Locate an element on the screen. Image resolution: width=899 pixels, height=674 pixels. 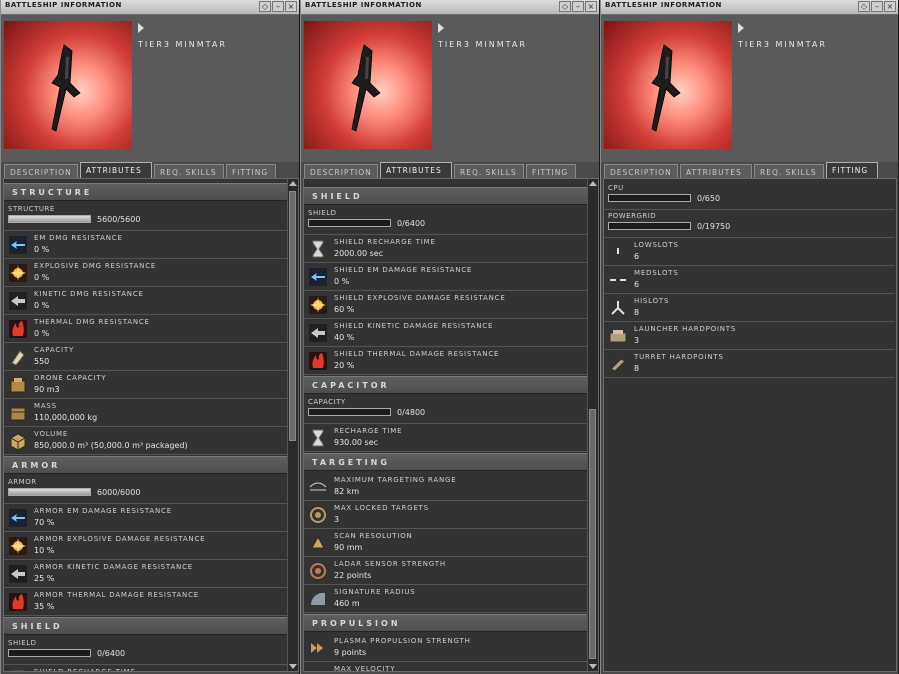
ship-portrait is located at coordinates (668, 85).